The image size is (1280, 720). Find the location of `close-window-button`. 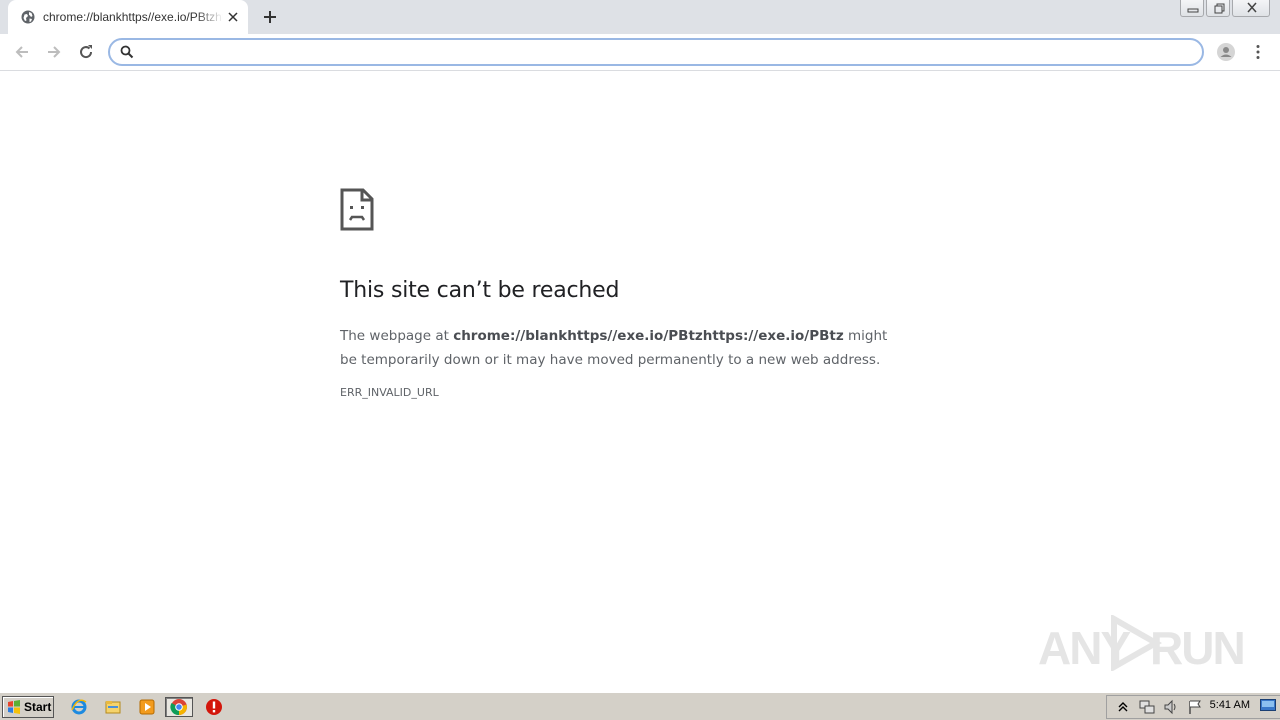

close-window-button is located at coordinates (1251, 8).